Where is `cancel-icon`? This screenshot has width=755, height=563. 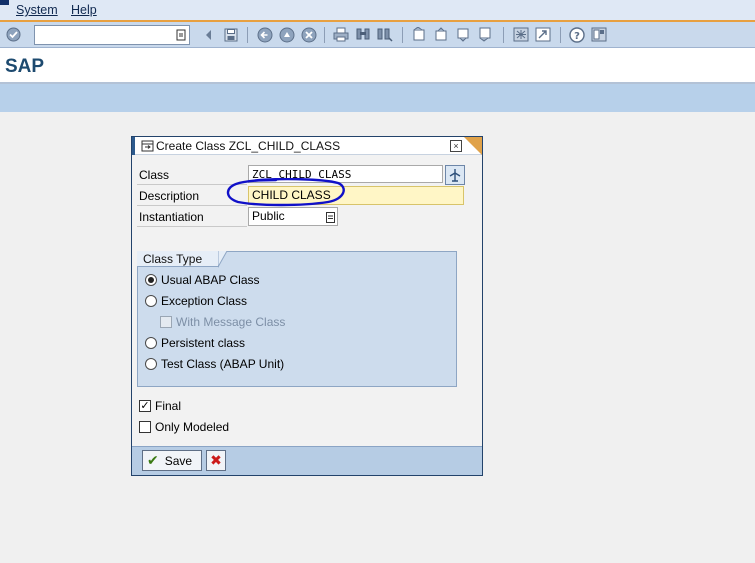 cancel-icon is located at coordinates (308, 34).